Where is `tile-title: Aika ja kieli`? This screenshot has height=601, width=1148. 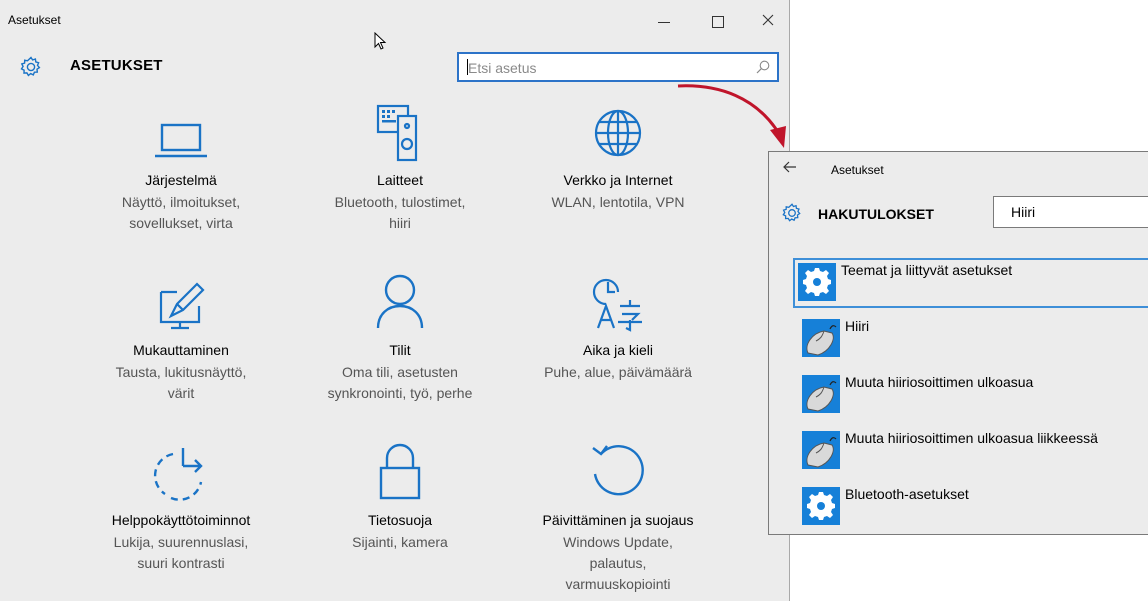 tile-title: Aika ja kieli is located at coordinates (618, 350).